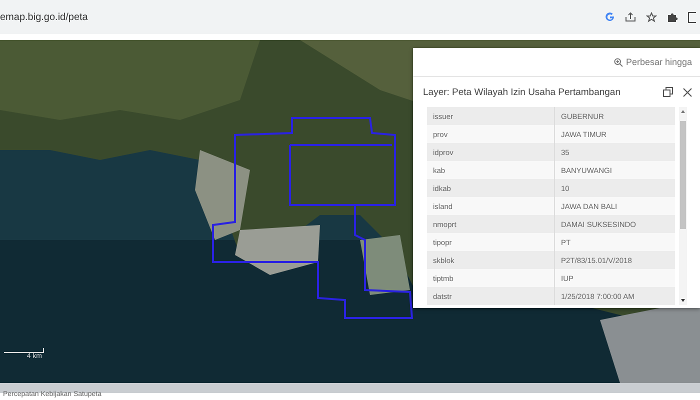 The height and width of the screenshot is (400, 700). Describe the element at coordinates (687, 92) in the screenshot. I see `close-icon` at that location.